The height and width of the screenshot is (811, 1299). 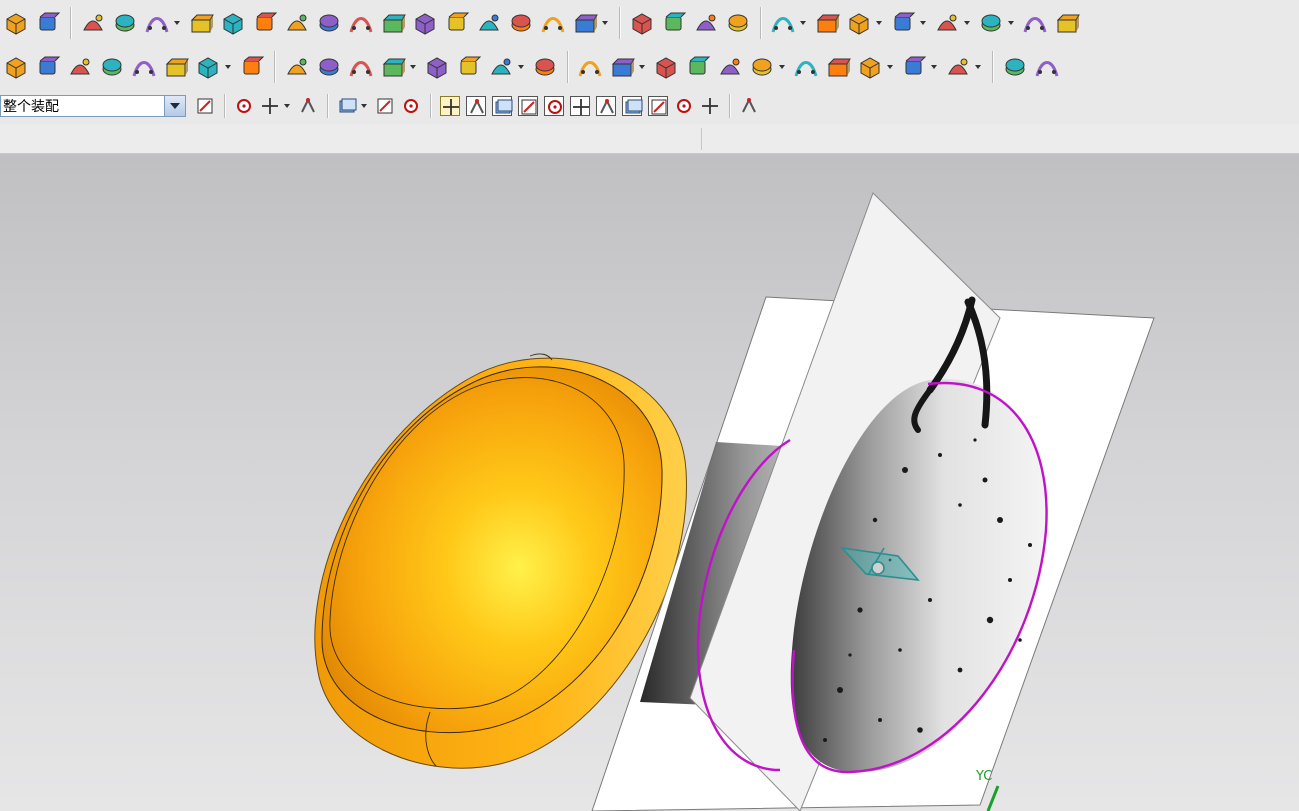 I want to click on arc-center-icon, so click(x=606, y=106).